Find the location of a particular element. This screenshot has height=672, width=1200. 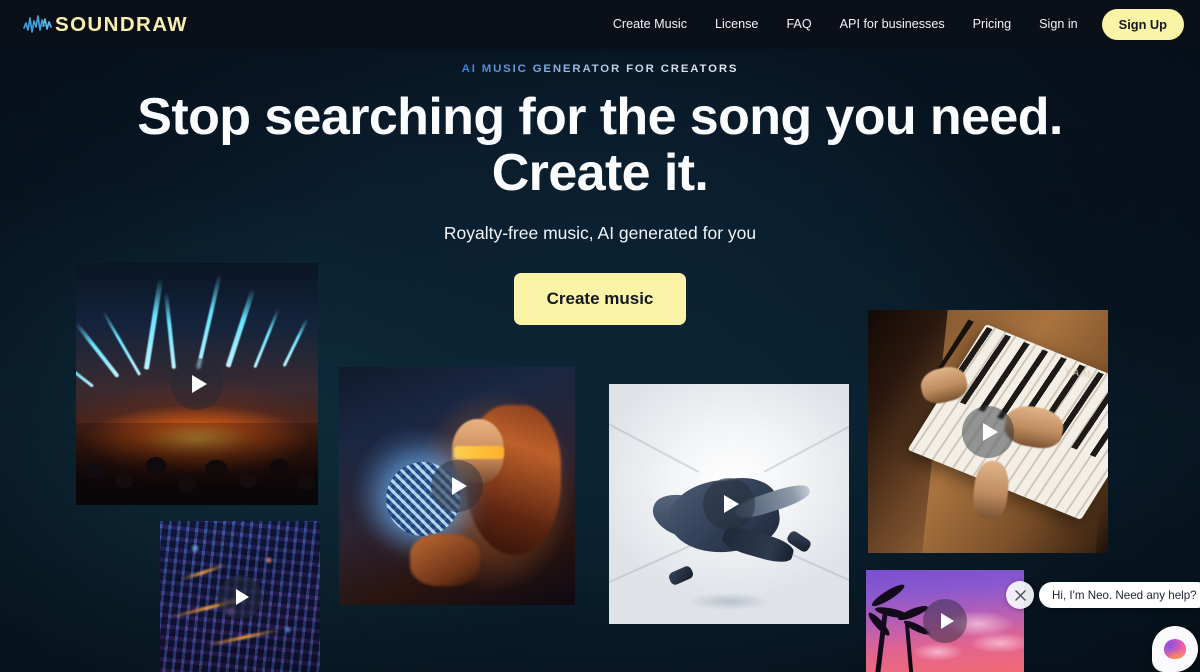

hero-headline-line-2: Create it. is located at coordinates (600, 173).